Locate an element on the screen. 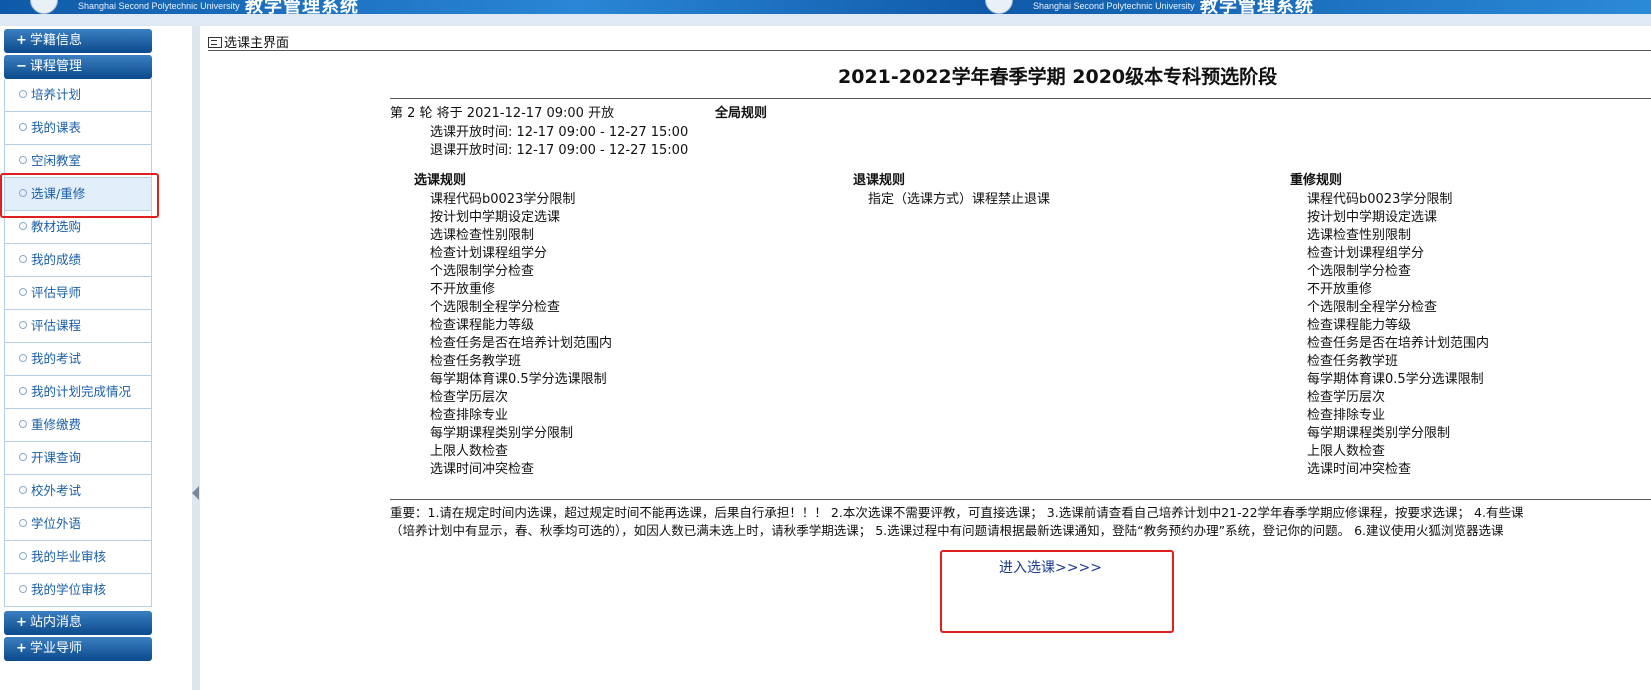 The width and height of the screenshot is (1651, 690). sidebar-section-academic-advisor: + 学业导师 is located at coordinates (78, 649).